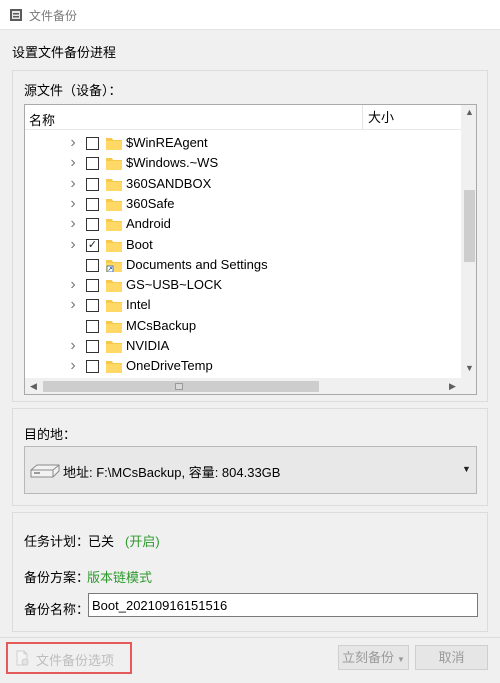 This screenshot has height=683, width=500. What do you see at coordinates (368, 657) in the screenshot?
I see `backup-now-label: 立刻备份` at bounding box center [368, 657].